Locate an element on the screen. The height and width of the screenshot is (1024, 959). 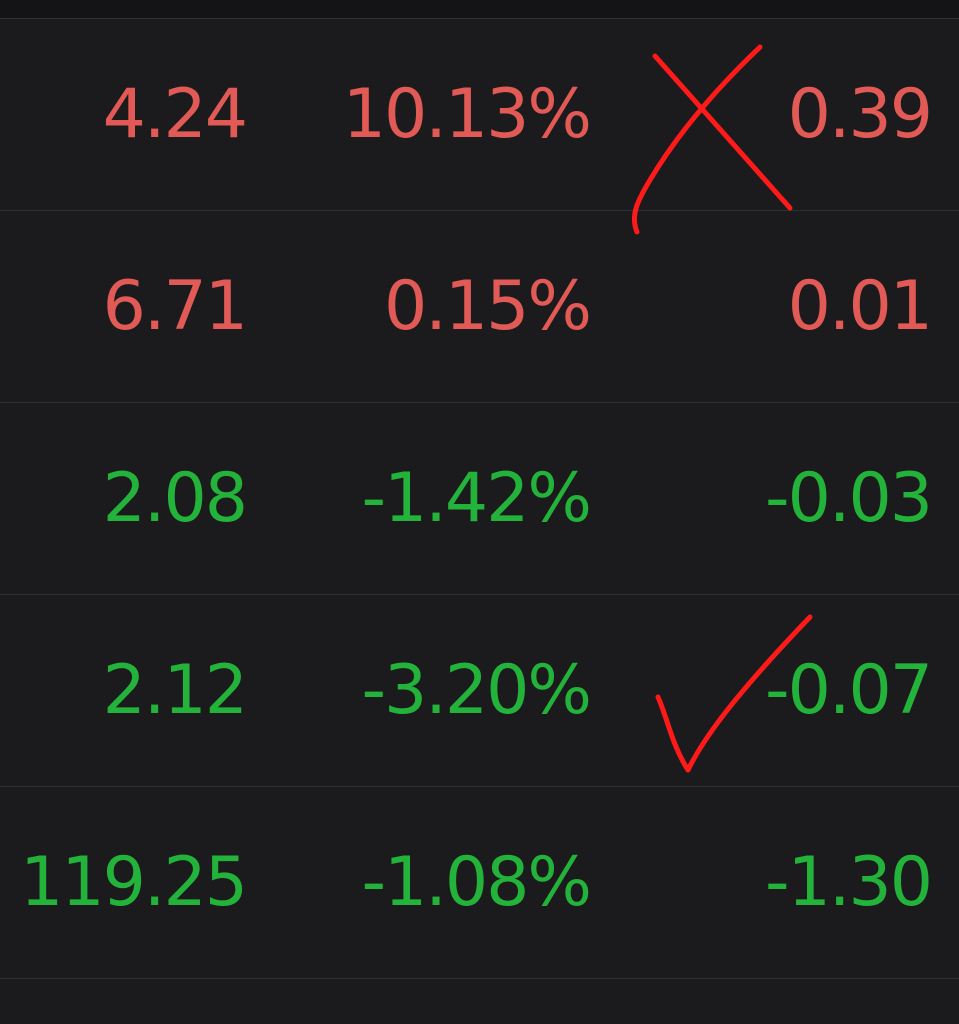
price-cell: 2.08 is located at coordinates (175, 498).